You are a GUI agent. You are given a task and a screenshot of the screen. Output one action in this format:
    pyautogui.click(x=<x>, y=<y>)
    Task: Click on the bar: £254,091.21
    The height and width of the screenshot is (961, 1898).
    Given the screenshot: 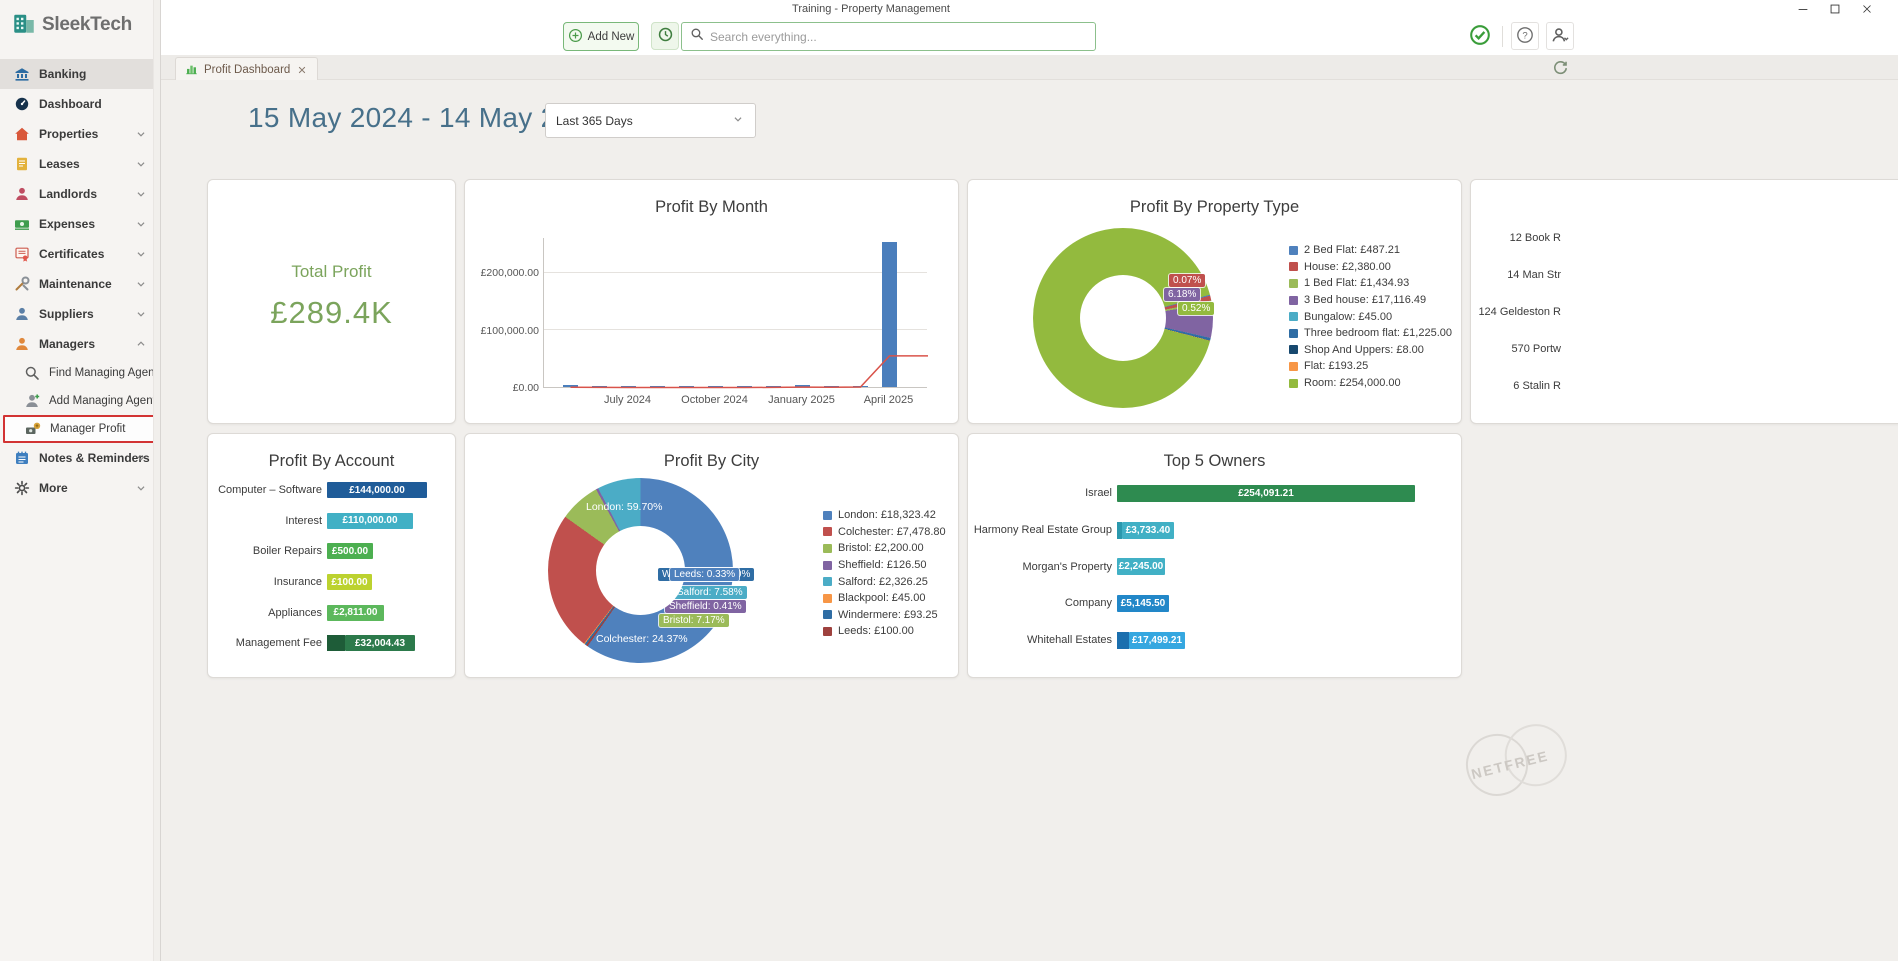 What is the action you would take?
    pyautogui.click(x=1266, y=493)
    